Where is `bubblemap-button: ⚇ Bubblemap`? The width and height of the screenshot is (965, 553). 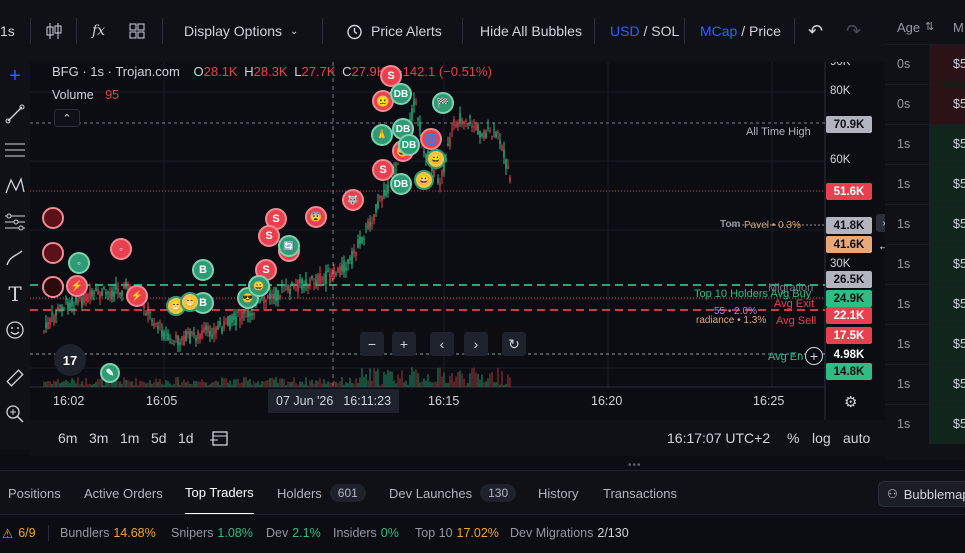 bubblemap-button: ⚇ Bubblemap is located at coordinates (921, 494).